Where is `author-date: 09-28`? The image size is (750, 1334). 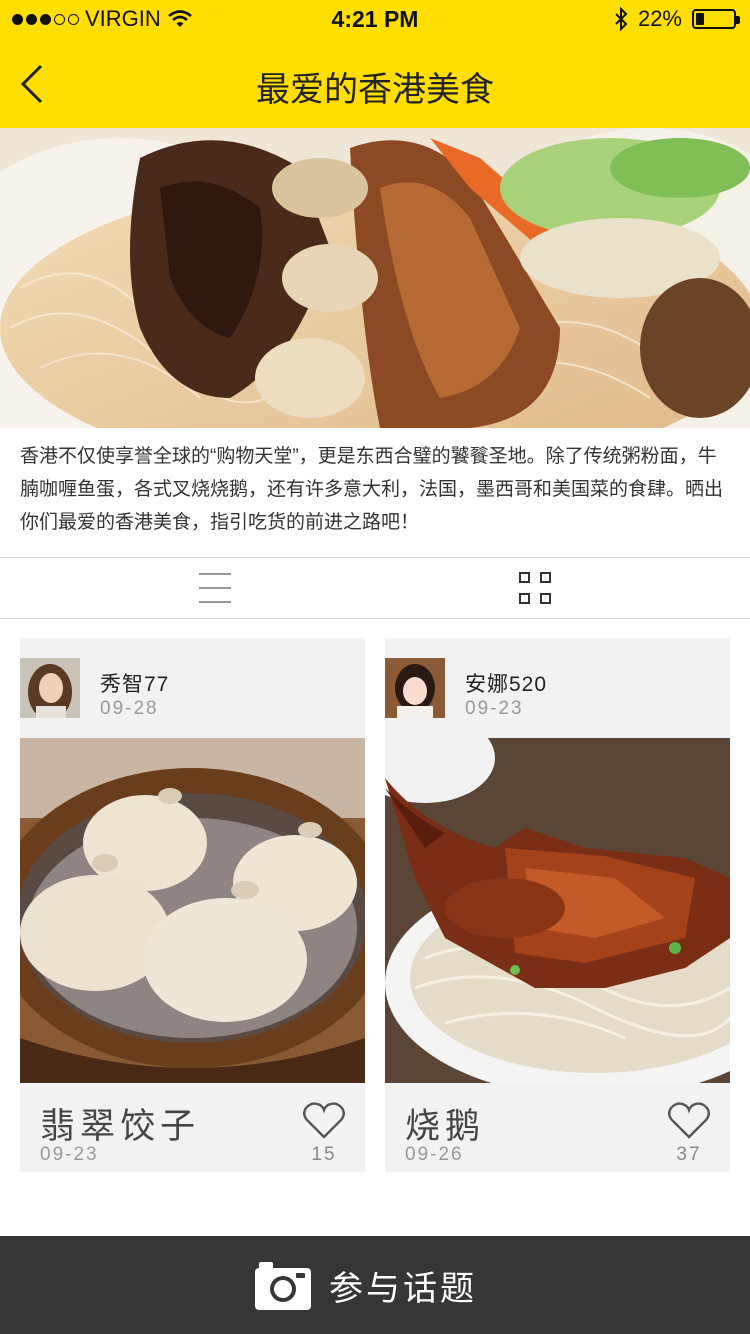 author-date: 09-28 is located at coordinates (129, 708).